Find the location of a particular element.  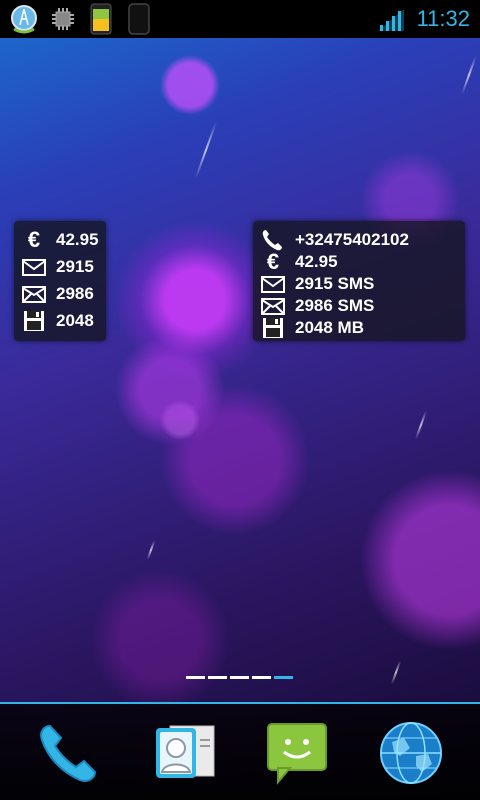

phone-app-icon is located at coordinates (69, 753).